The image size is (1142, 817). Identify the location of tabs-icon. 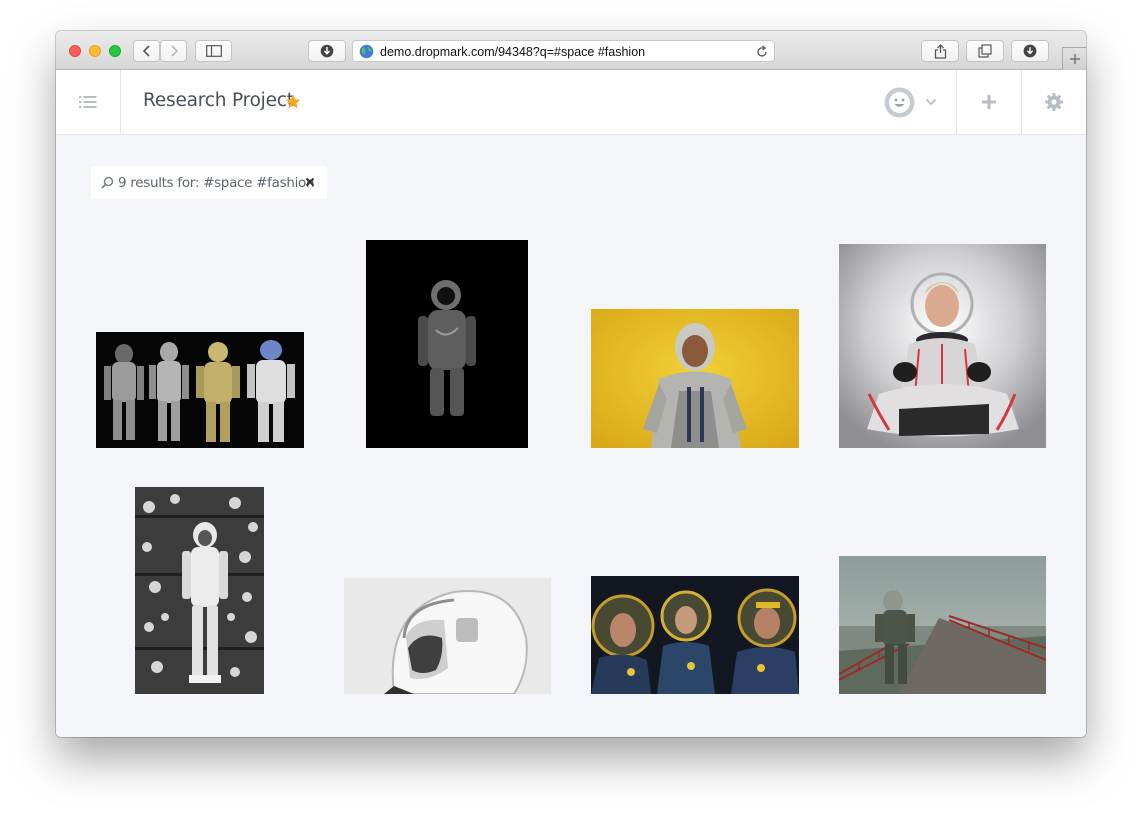
(985, 51).